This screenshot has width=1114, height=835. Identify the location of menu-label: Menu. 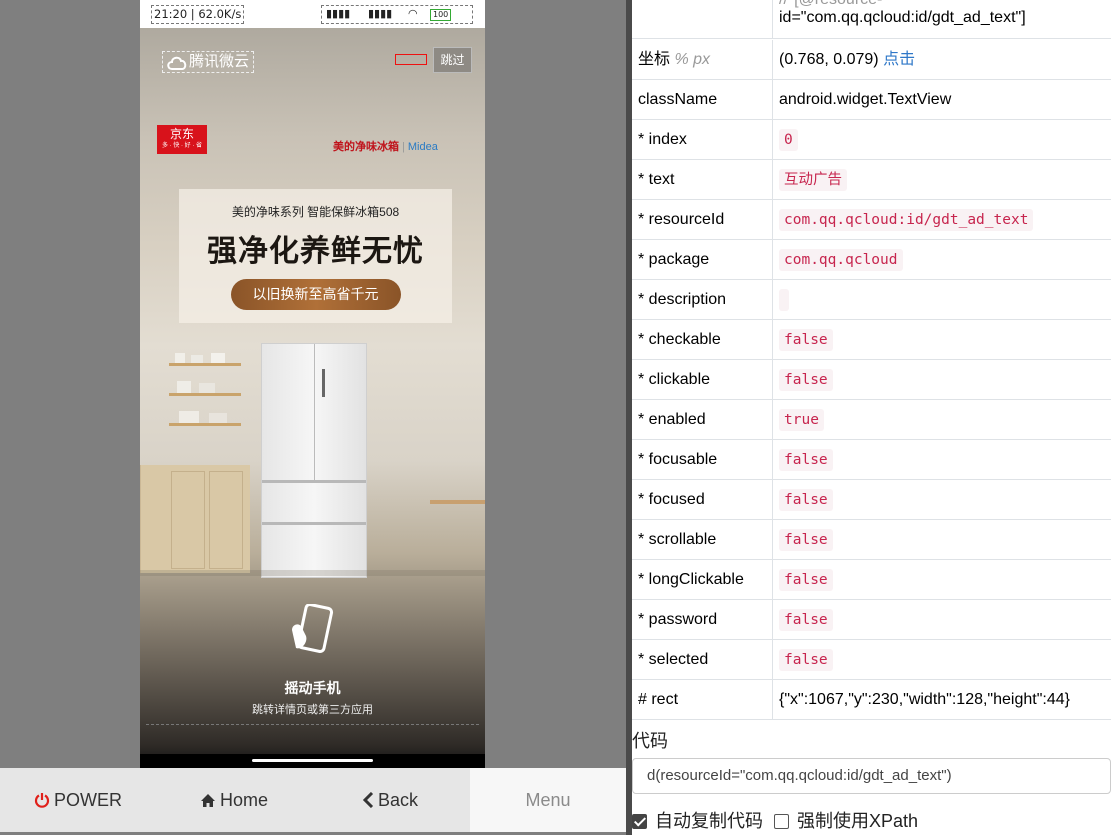
(548, 800).